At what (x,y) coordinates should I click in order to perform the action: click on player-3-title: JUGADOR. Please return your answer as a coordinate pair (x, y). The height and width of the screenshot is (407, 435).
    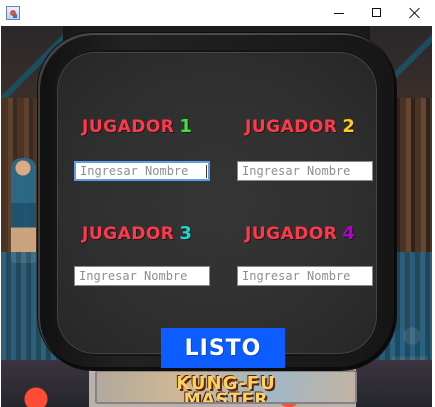
    Looking at the image, I should click on (128, 234).